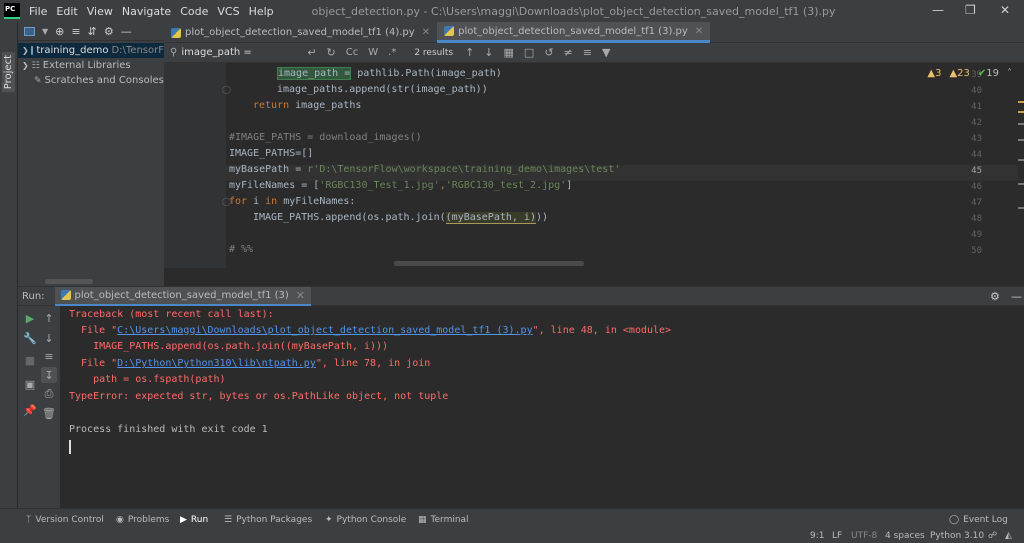  Describe the element at coordinates (988, 73) in the screenshot. I see `typo-count: ✔19` at that location.